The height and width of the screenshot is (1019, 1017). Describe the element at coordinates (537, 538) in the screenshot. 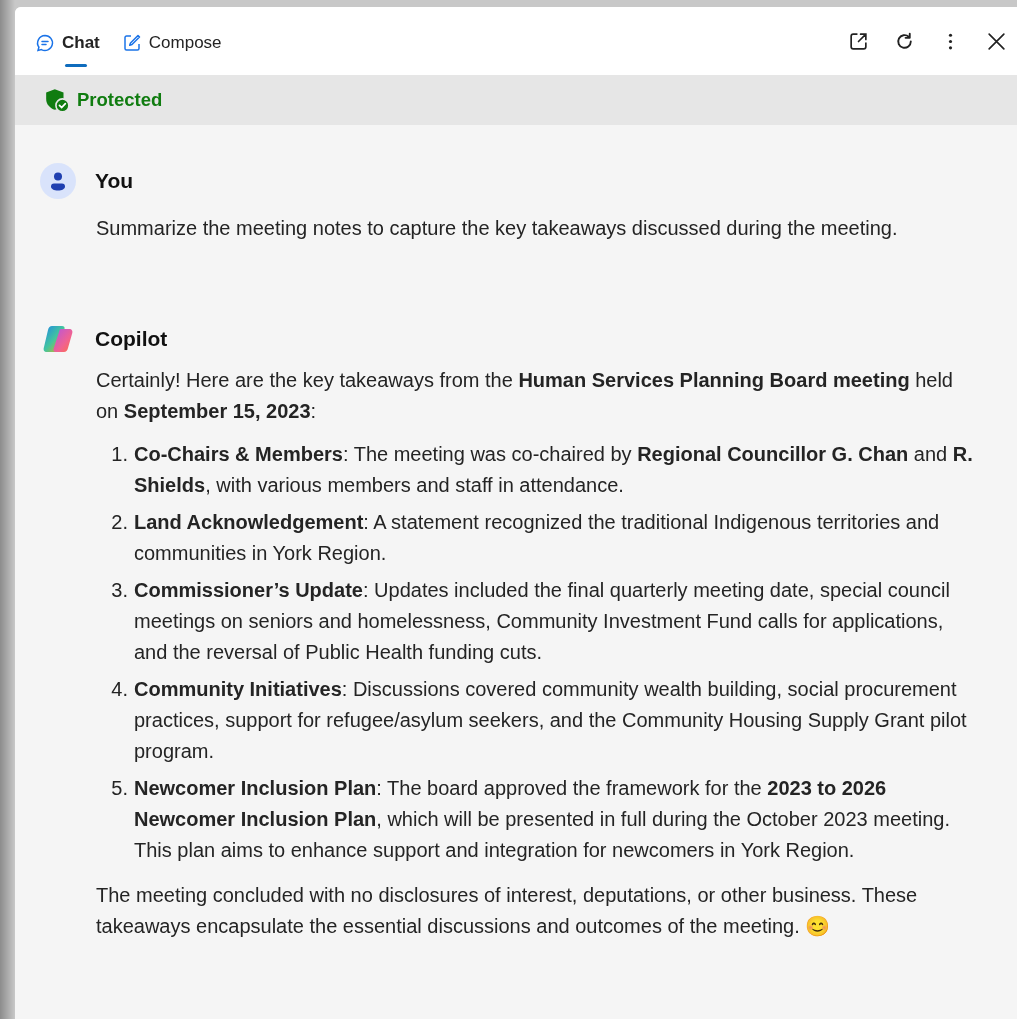

I see `list-item-text: Land Acknowledgement: A statement recognized the traditional Indigenous territories and communities in York Region.` at that location.